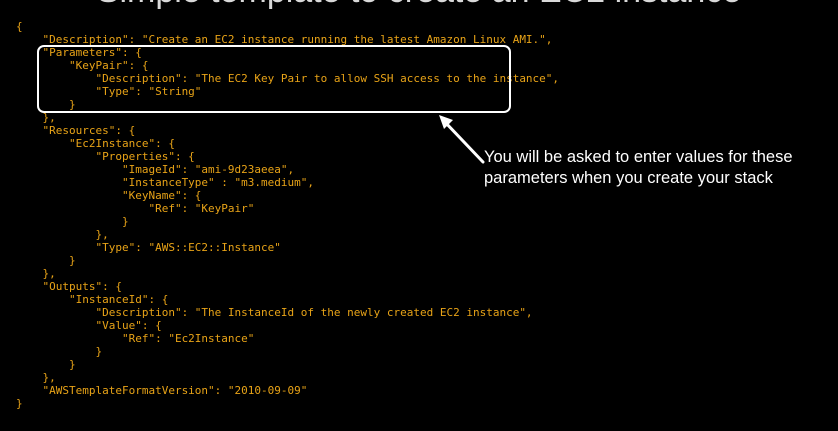 The image size is (838, 431). What do you see at coordinates (462, 139) in the screenshot?
I see `callout-arrow-icon` at bounding box center [462, 139].